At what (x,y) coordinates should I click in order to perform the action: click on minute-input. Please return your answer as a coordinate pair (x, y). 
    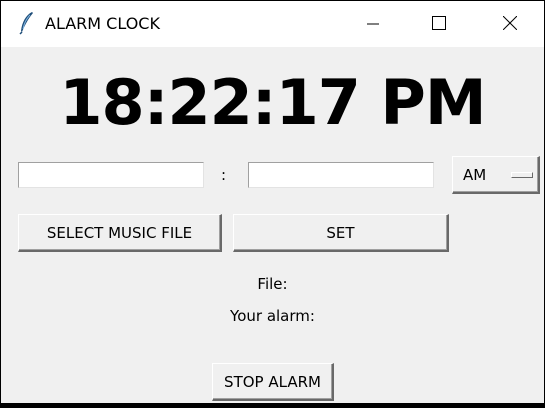
    Looking at the image, I should click on (341, 175).